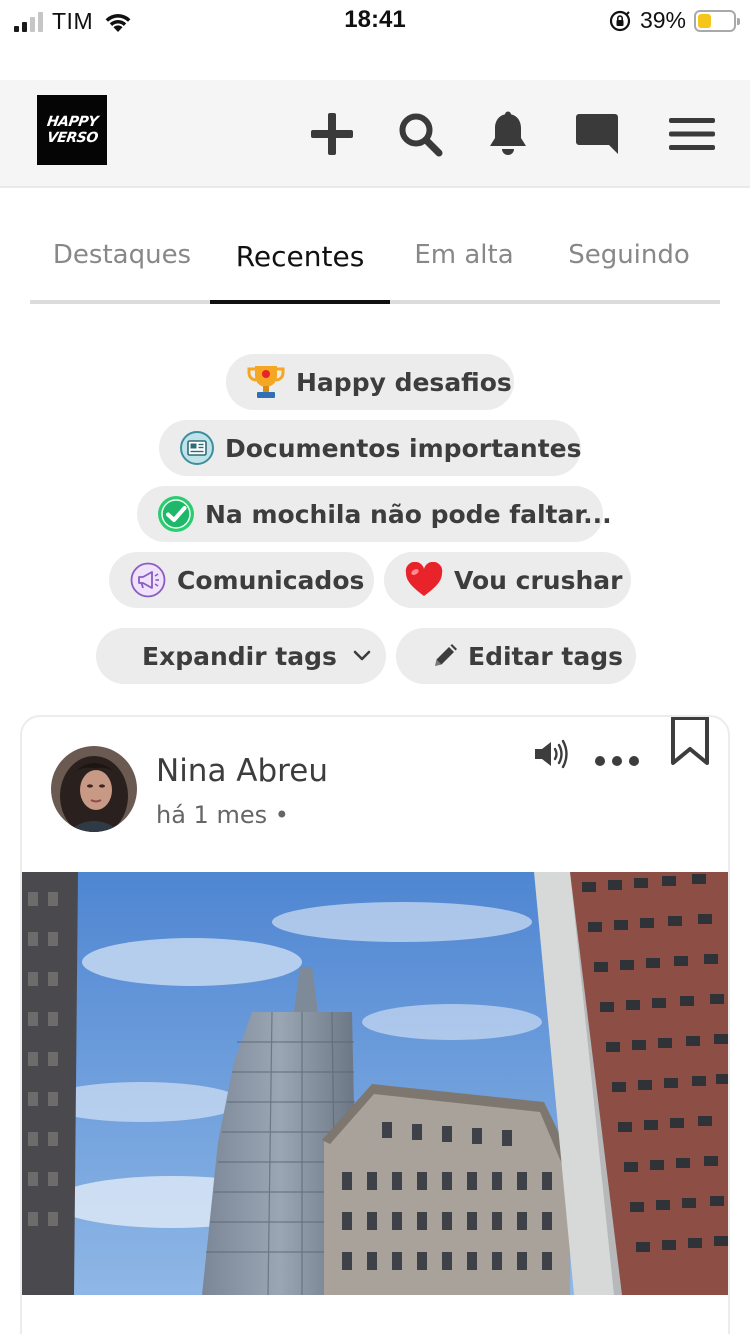 This screenshot has width=750, height=1334. Describe the element at coordinates (197, 448) in the screenshot. I see `newspaper-icon` at that location.